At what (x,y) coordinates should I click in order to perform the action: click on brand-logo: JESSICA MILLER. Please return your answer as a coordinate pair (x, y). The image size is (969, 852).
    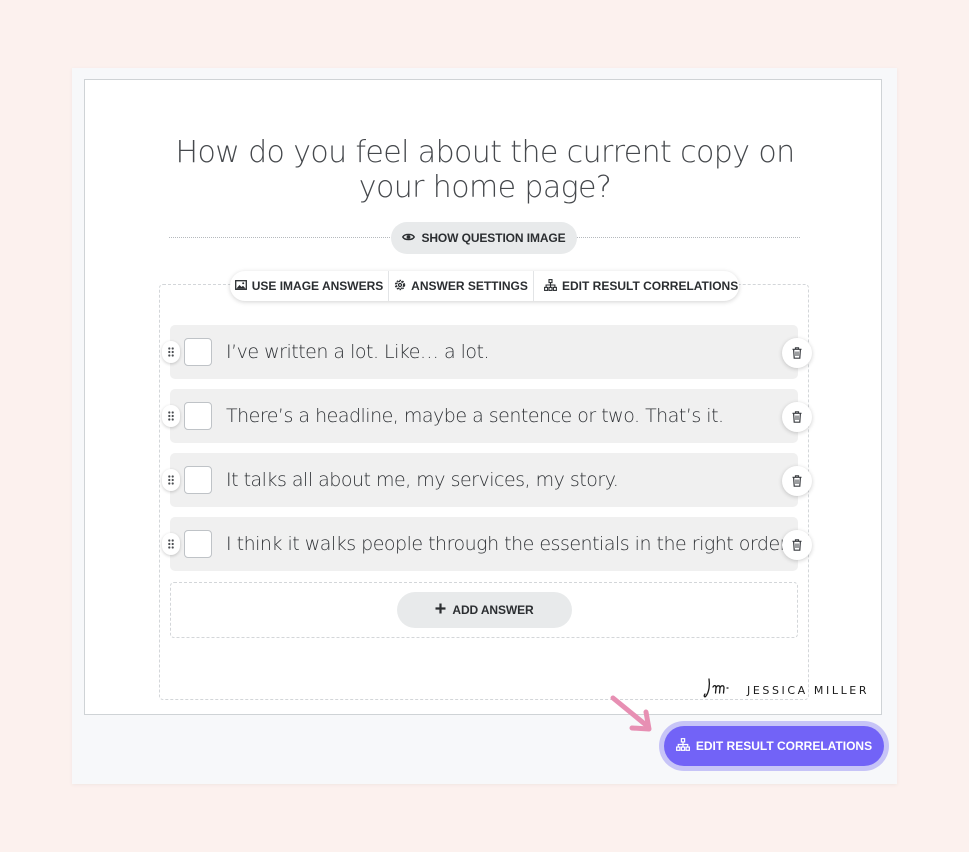
    Looking at the image, I should click on (786, 690).